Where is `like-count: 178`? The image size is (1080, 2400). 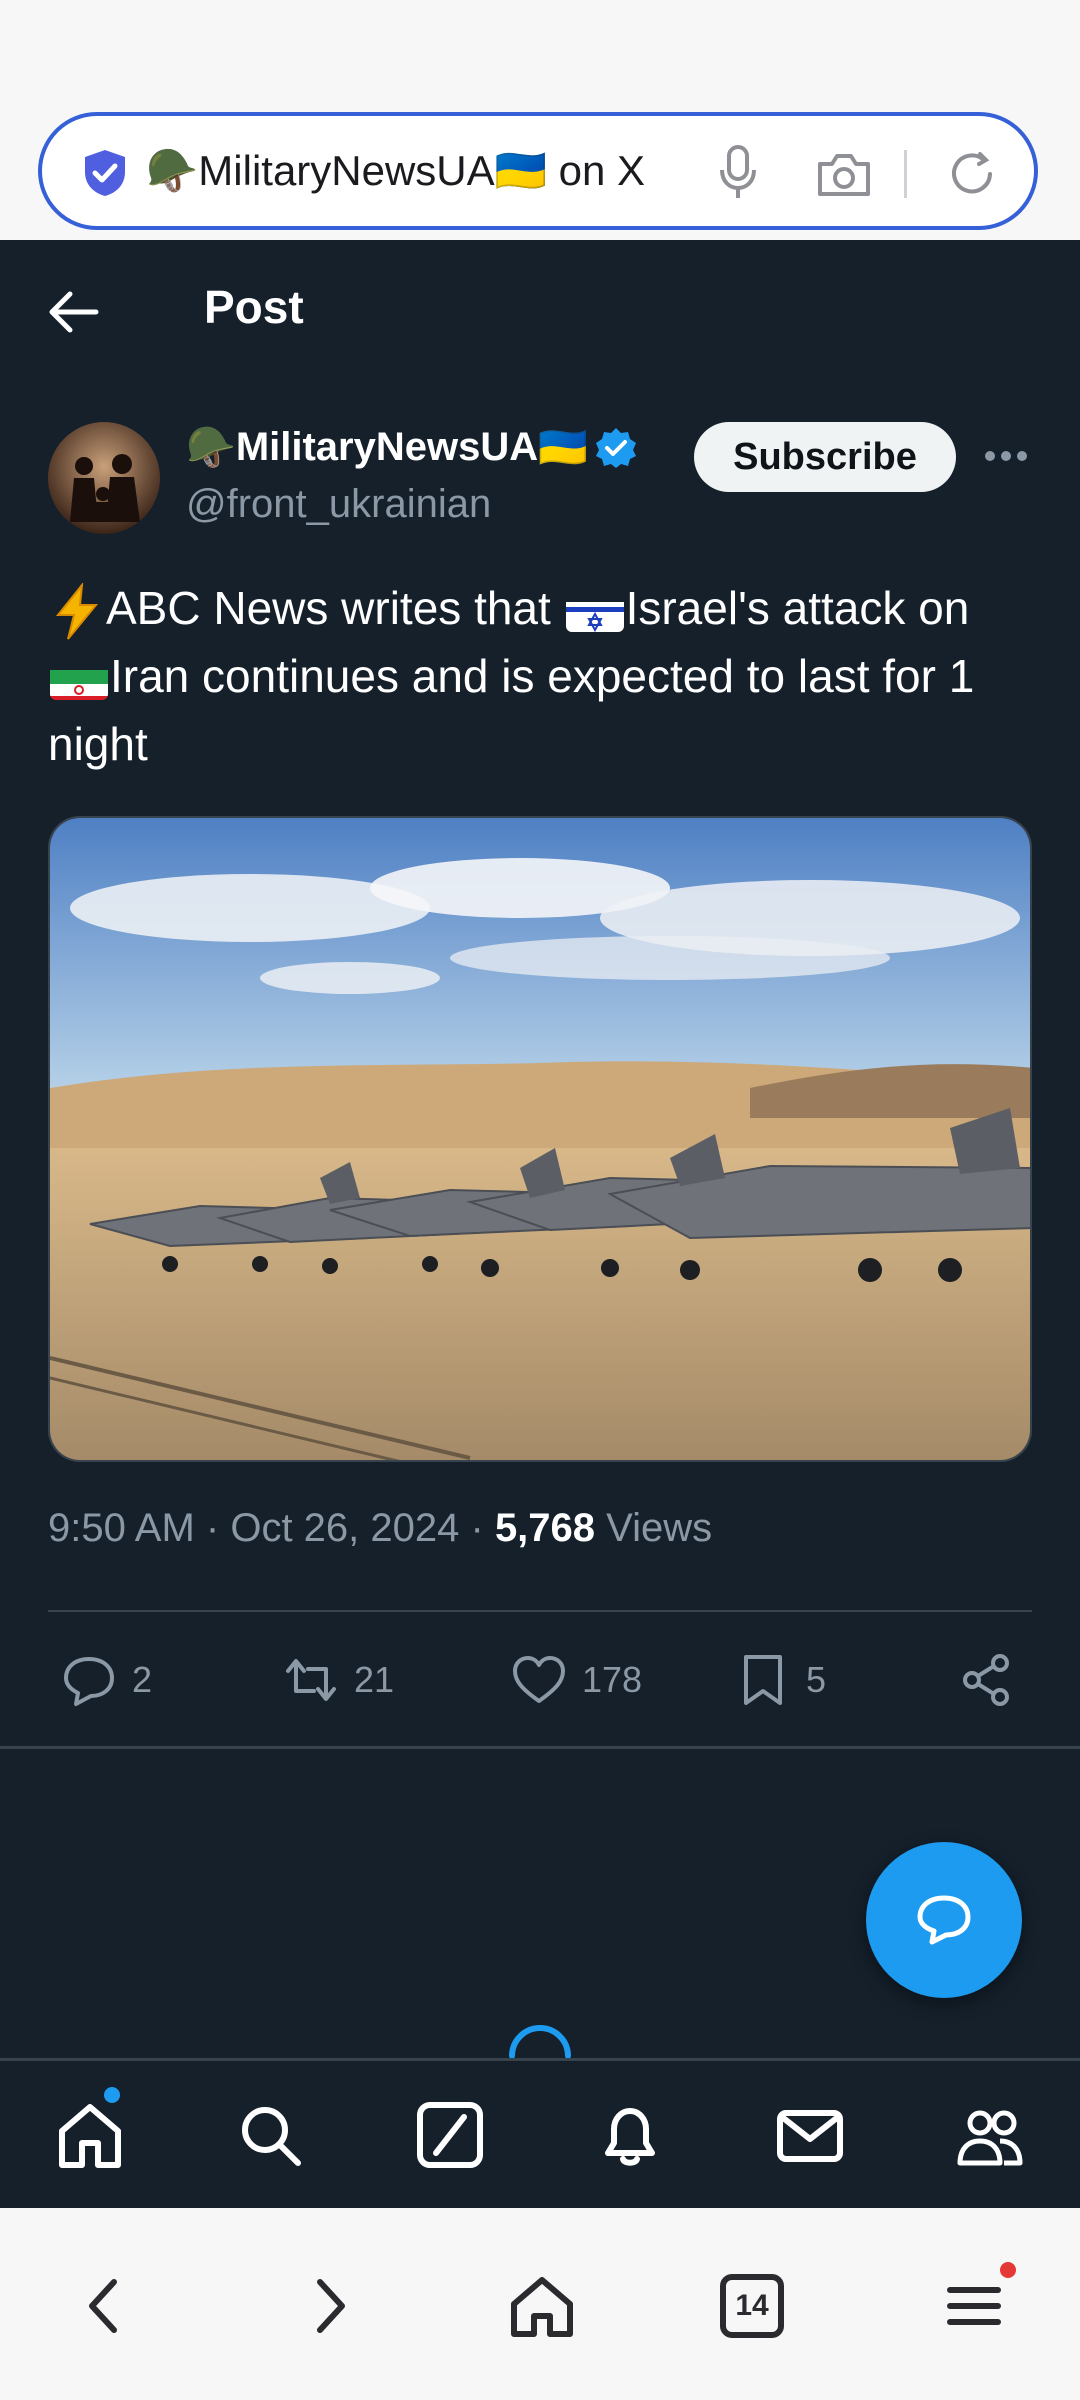
like-count: 178 is located at coordinates (612, 1679).